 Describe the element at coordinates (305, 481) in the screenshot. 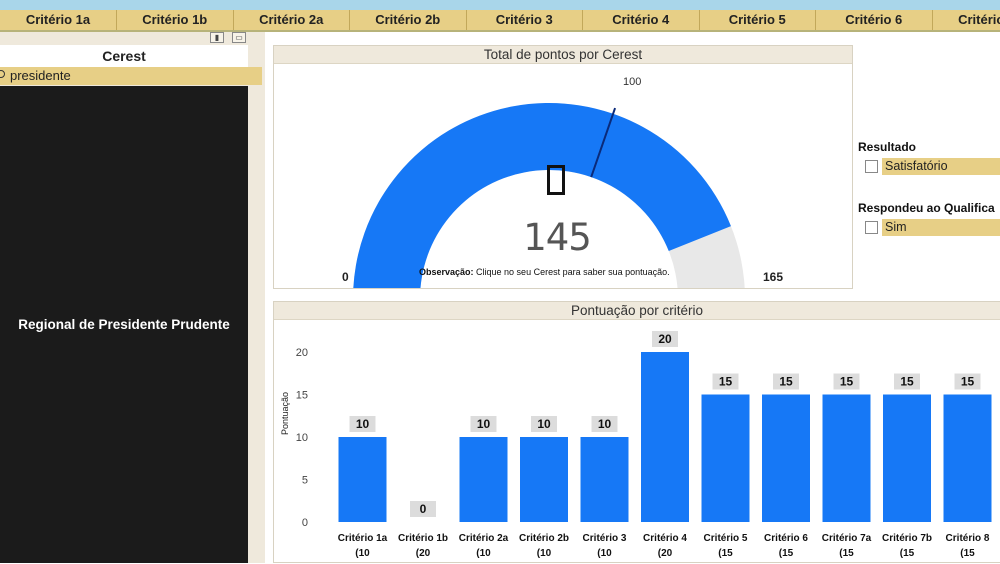

I see `y-tick-label: 5` at that location.